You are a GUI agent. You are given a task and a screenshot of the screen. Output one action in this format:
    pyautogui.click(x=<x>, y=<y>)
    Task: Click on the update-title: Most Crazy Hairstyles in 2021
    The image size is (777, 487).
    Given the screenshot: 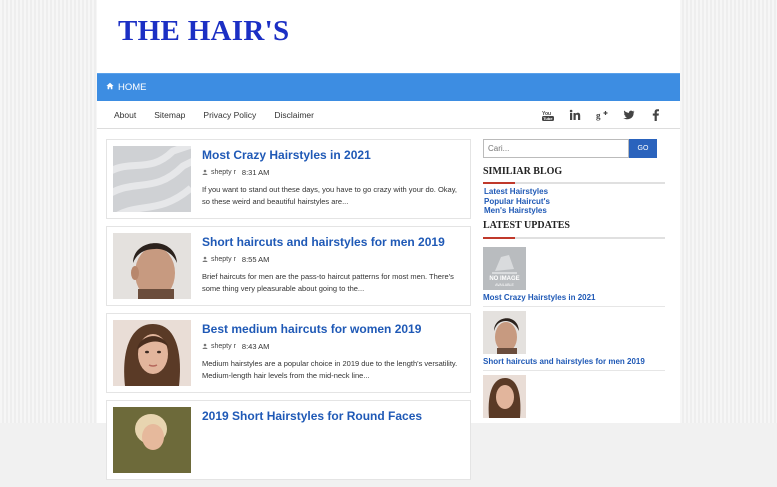 What is the action you would take?
    pyautogui.click(x=574, y=297)
    